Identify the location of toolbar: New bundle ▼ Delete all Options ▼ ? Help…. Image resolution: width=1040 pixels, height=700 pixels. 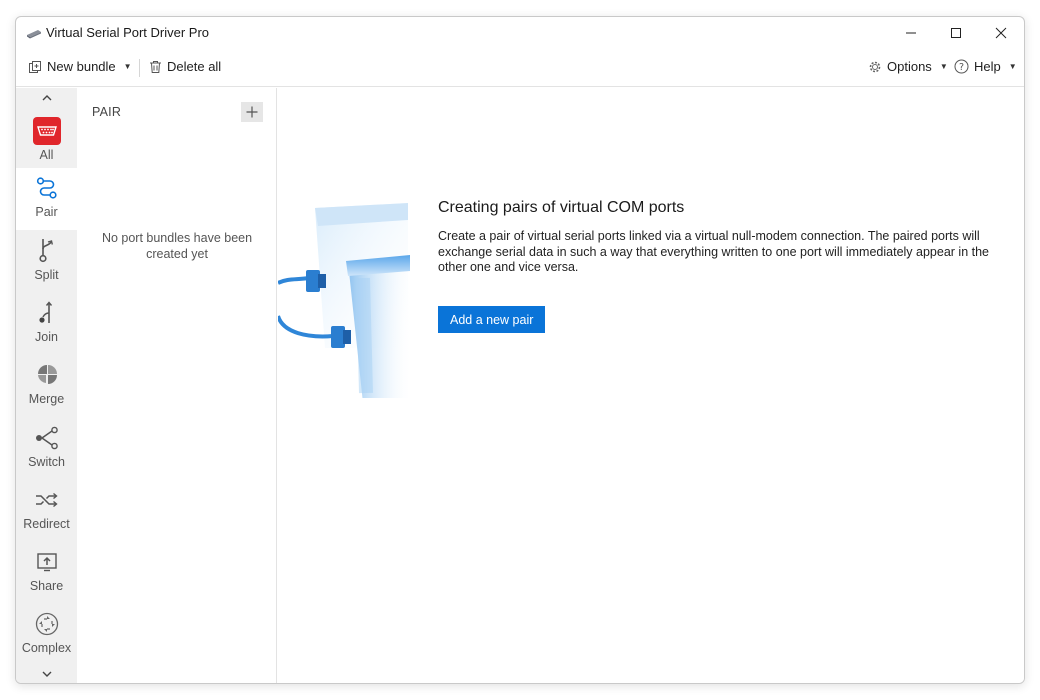
(520, 68).